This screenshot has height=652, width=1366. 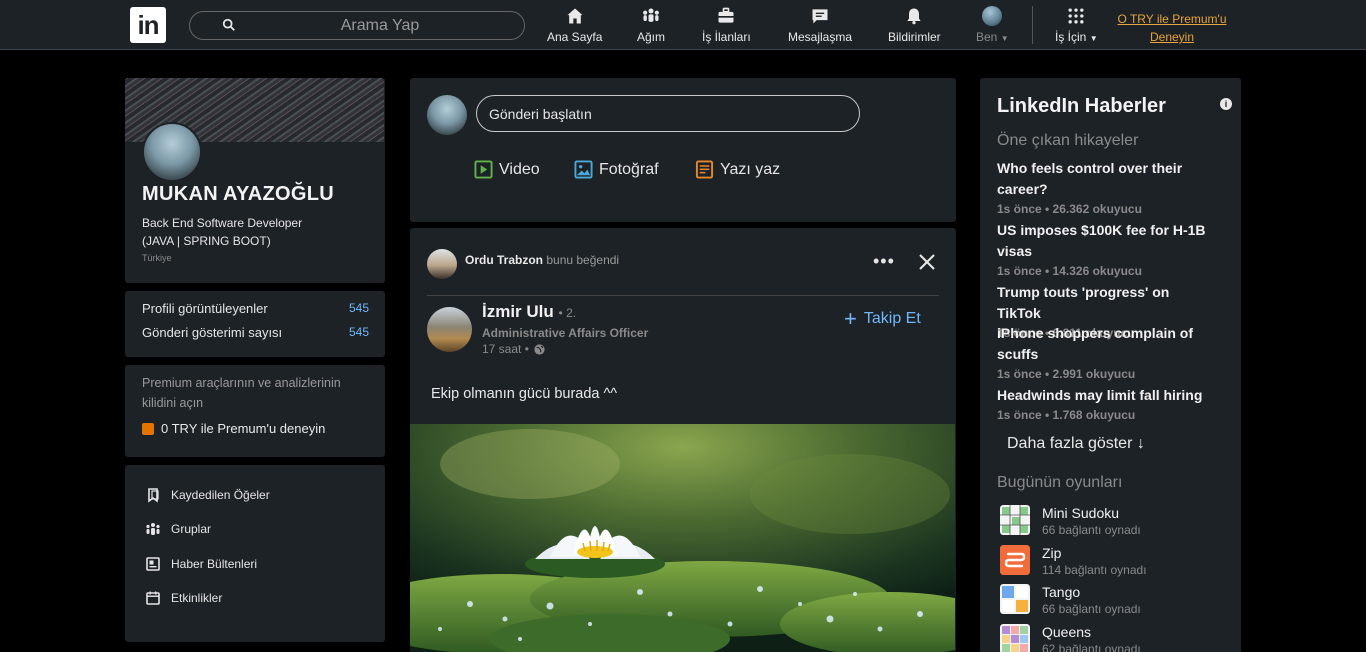 I want to click on nav-messaging-label: Mesajlaşma, so click(x=820, y=37).